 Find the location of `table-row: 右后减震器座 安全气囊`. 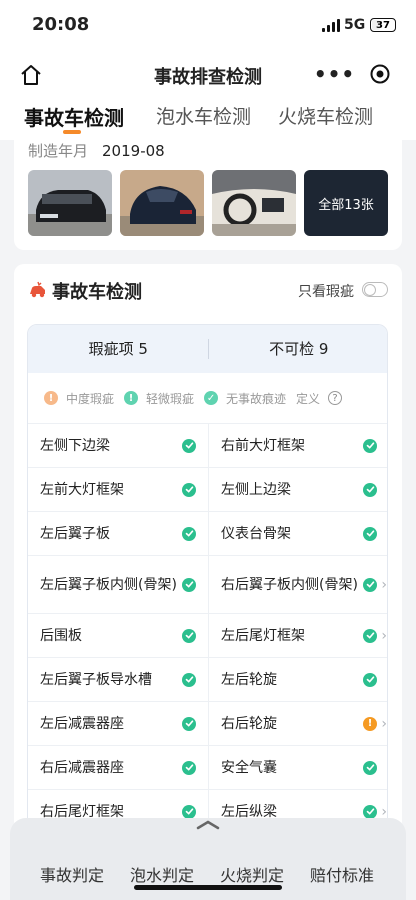

table-row: 右后减震器座 安全气囊 is located at coordinates (207, 767).